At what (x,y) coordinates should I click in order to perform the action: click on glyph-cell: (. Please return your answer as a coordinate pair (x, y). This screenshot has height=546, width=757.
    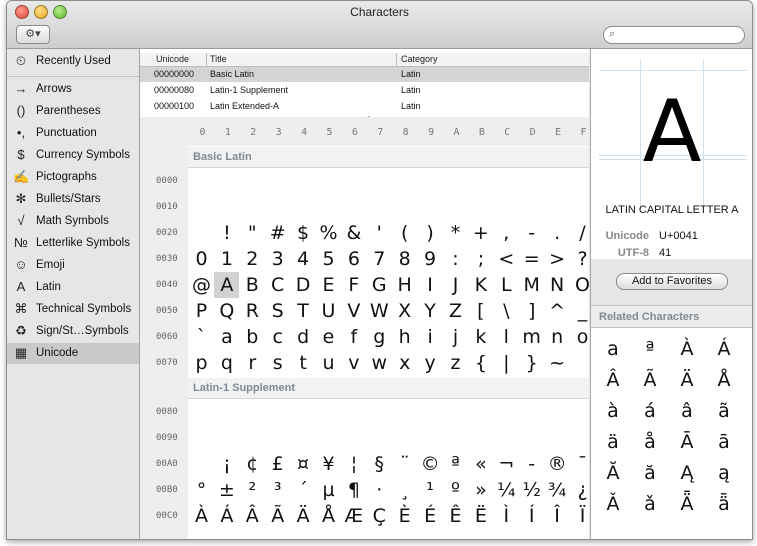
    Looking at the image, I should click on (404, 233).